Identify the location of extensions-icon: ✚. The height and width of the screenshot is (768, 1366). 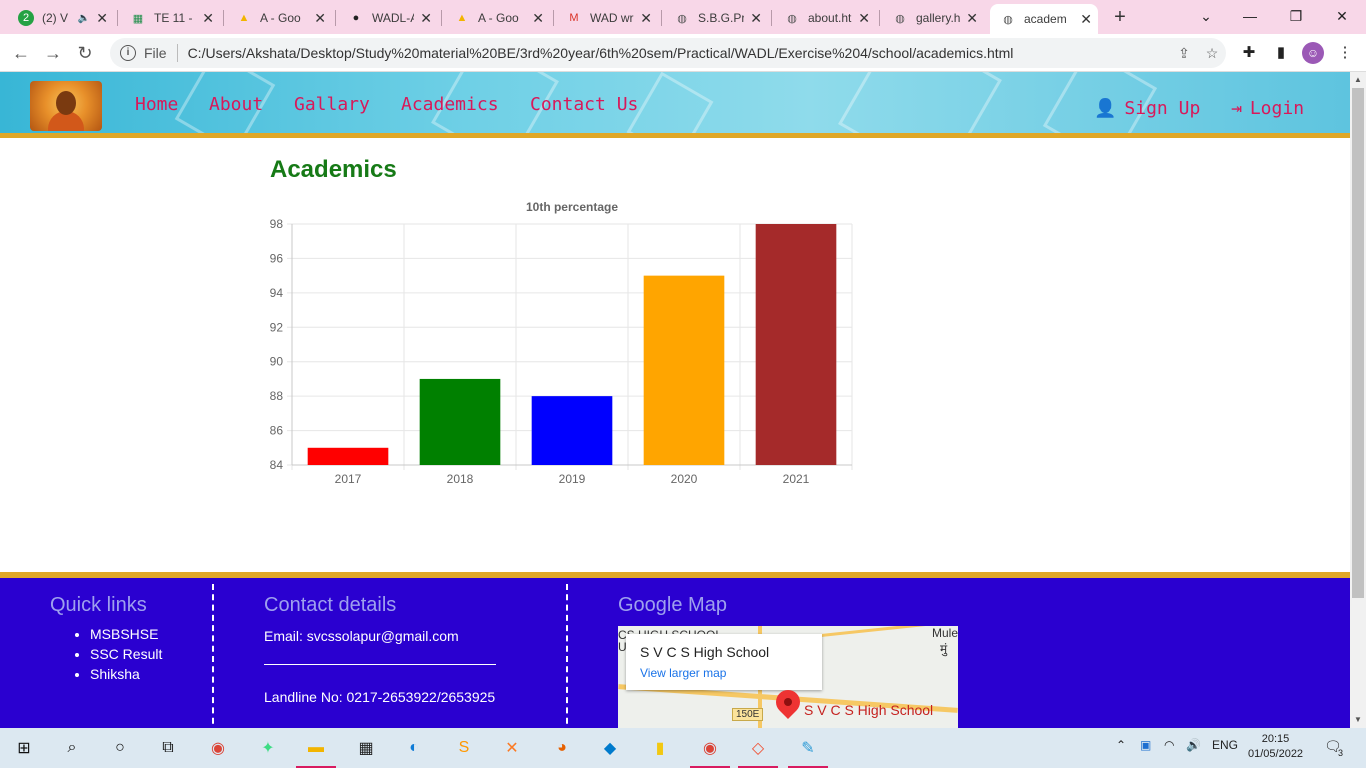
(1249, 53).